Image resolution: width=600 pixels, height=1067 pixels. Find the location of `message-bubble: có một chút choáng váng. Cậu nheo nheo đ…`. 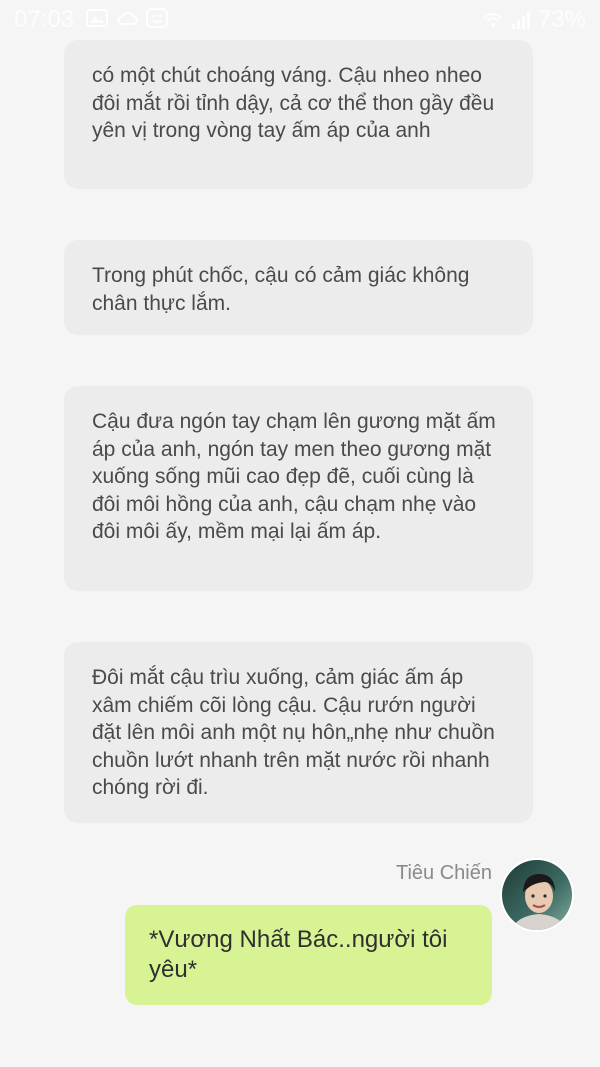

message-bubble: có một chút choáng váng. Cậu nheo nheo đ… is located at coordinates (298, 114).